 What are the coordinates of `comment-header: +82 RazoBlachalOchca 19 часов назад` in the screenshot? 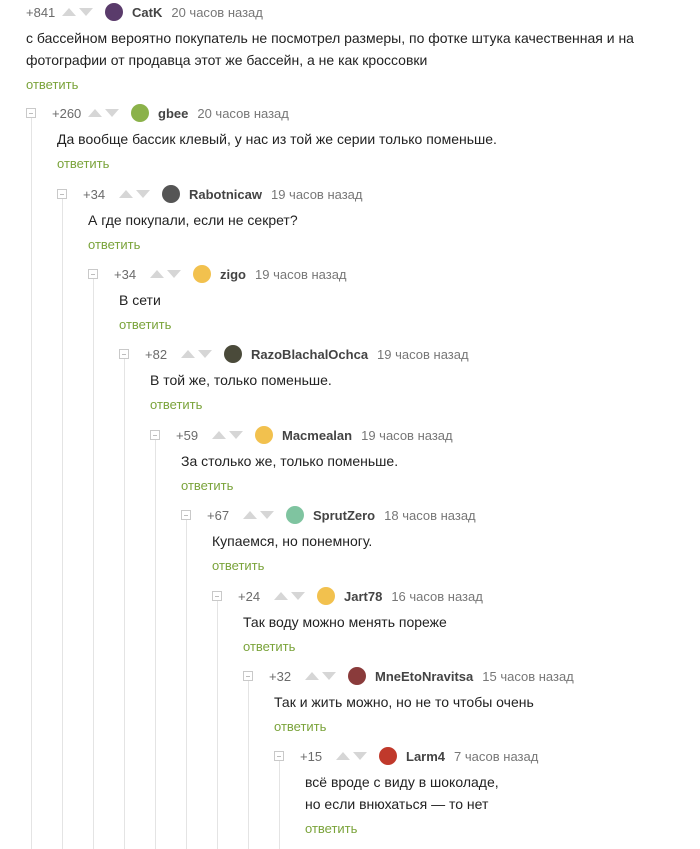 It's located at (294, 354).